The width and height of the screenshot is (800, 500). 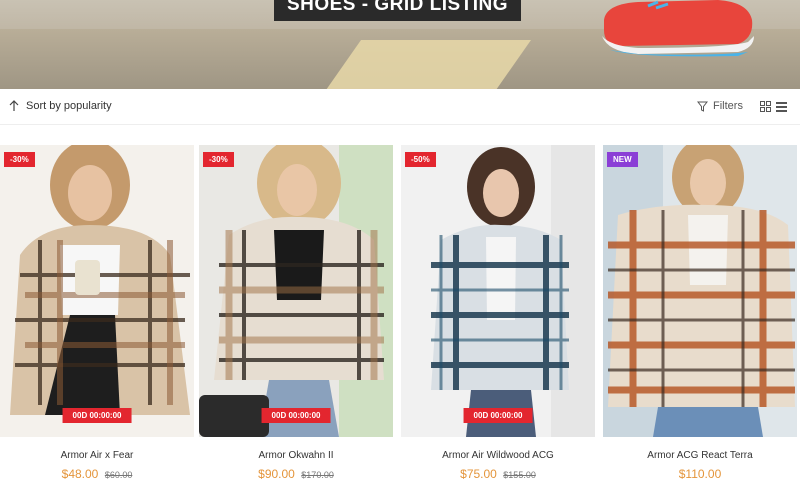 I want to click on product-name: Armor Air x Fear, so click(x=97, y=455).